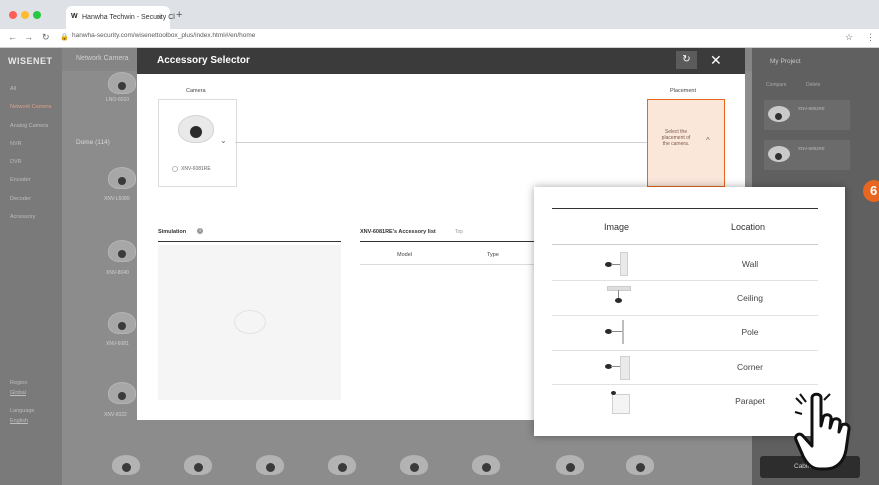 This screenshot has height=485, width=879. What do you see at coordinates (16, 144) in the screenshot?
I see `sidebar-item-nvr: NVR` at bounding box center [16, 144].